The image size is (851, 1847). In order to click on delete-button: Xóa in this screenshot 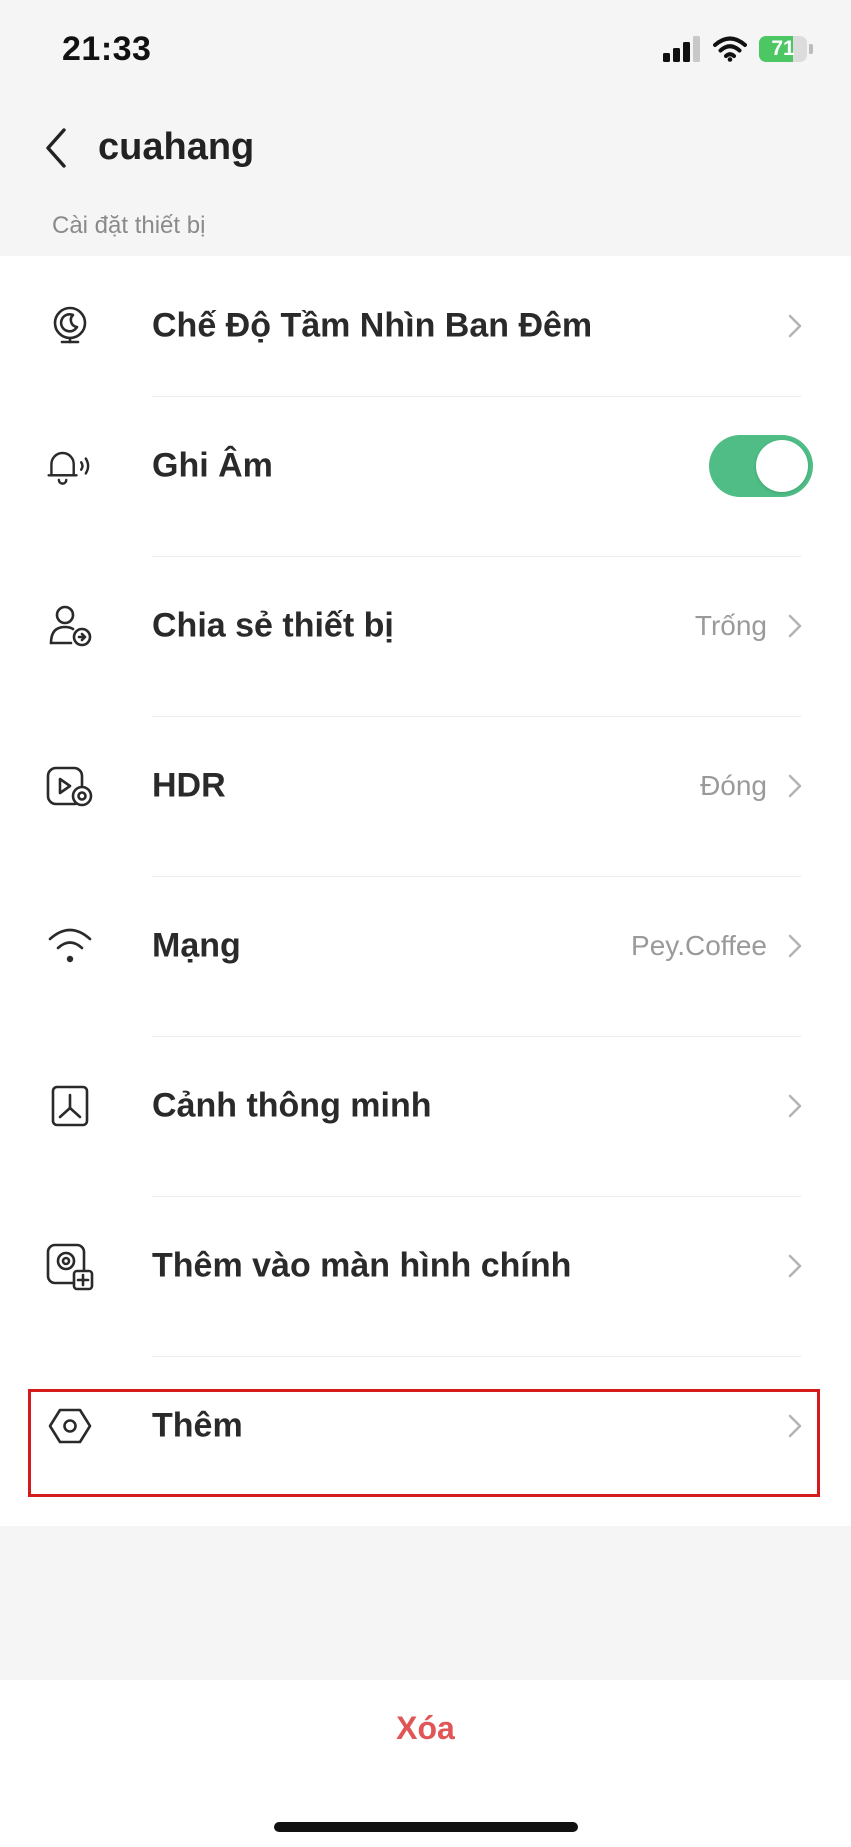, I will do `click(425, 1728)`.